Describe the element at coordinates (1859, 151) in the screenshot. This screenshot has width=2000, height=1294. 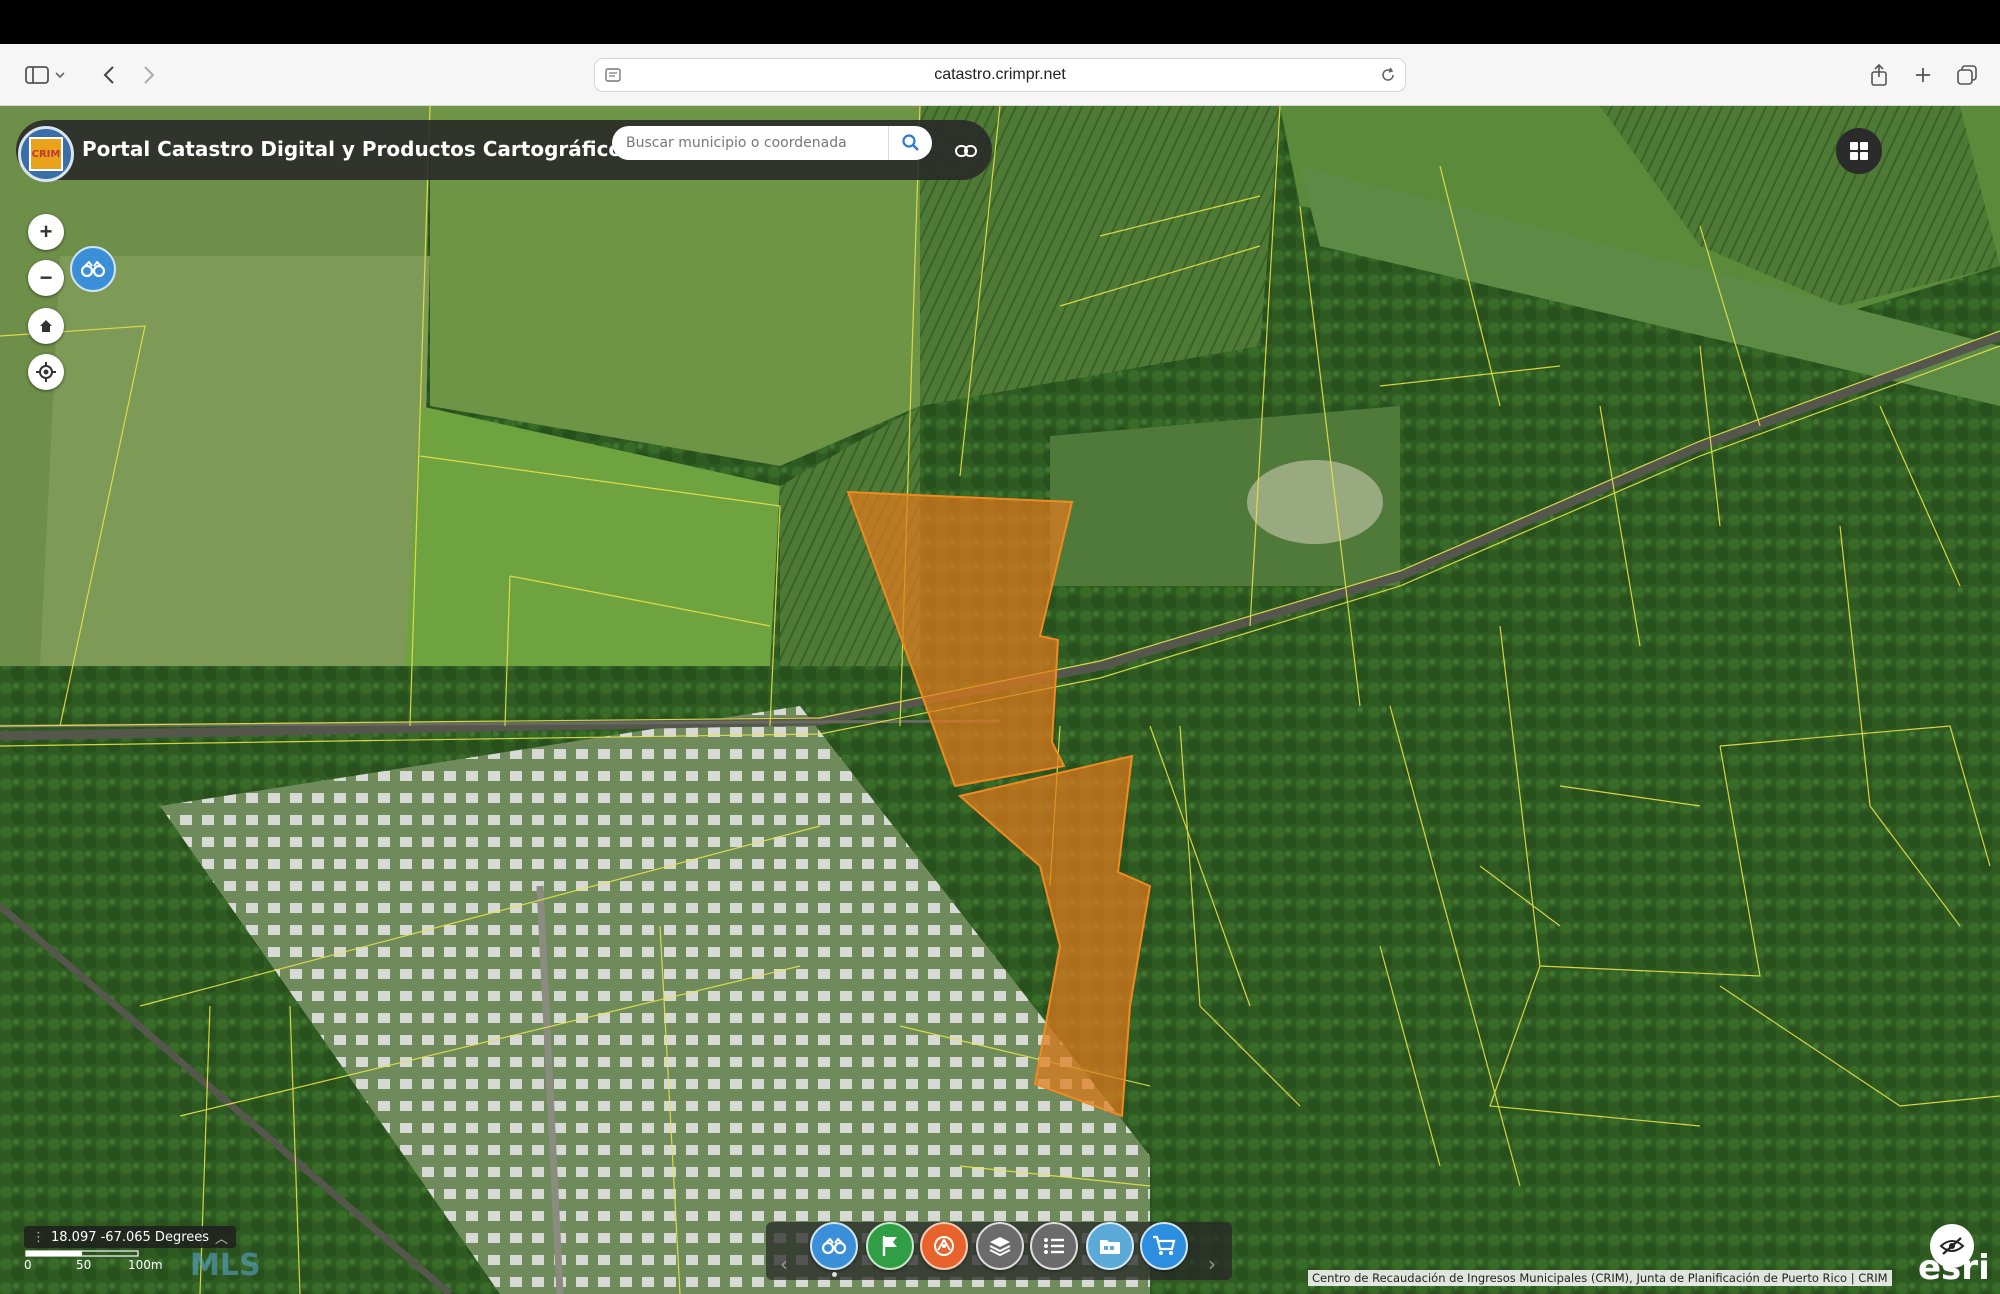
I see `apps-grid-icon` at that location.